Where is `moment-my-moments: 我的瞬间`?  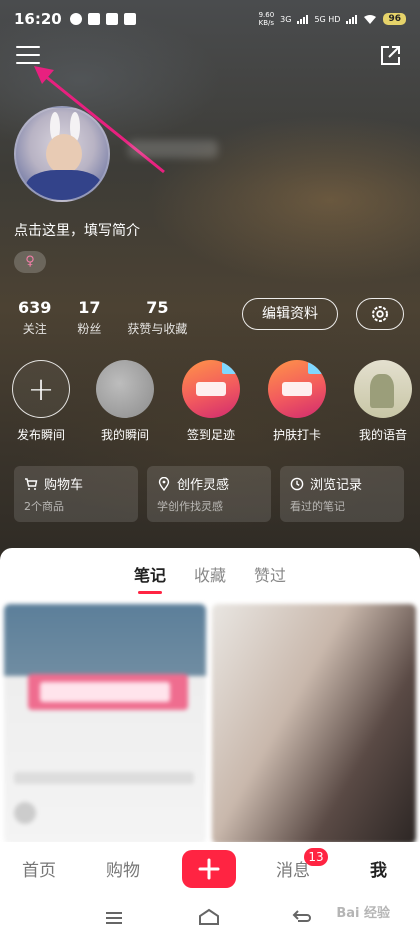
moment-my-moments: 我的瞬间 is located at coordinates (125, 401).